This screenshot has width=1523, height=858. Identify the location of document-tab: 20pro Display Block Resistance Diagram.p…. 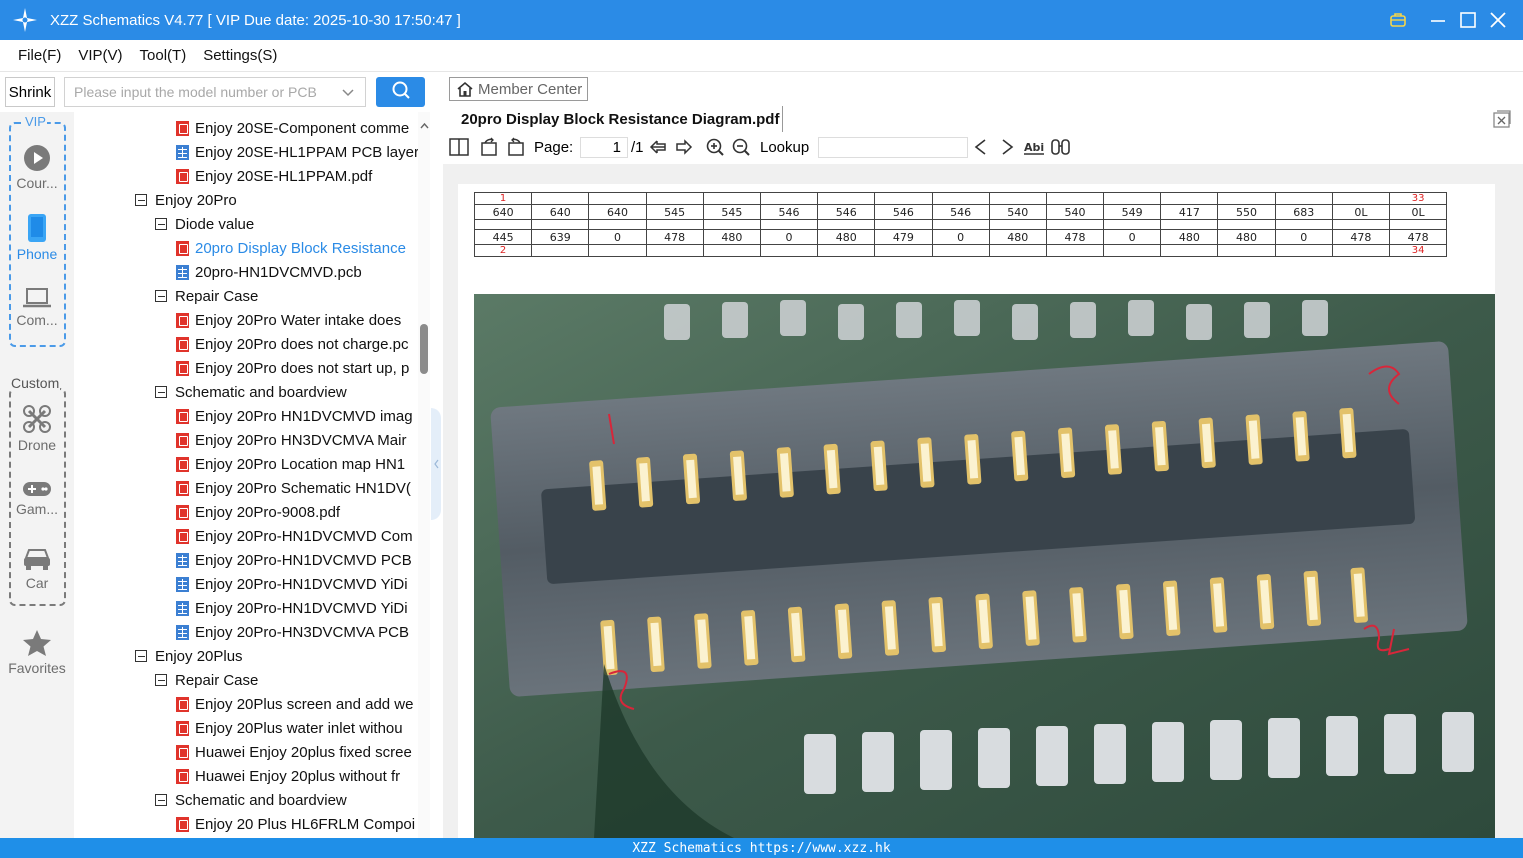
(616, 119).